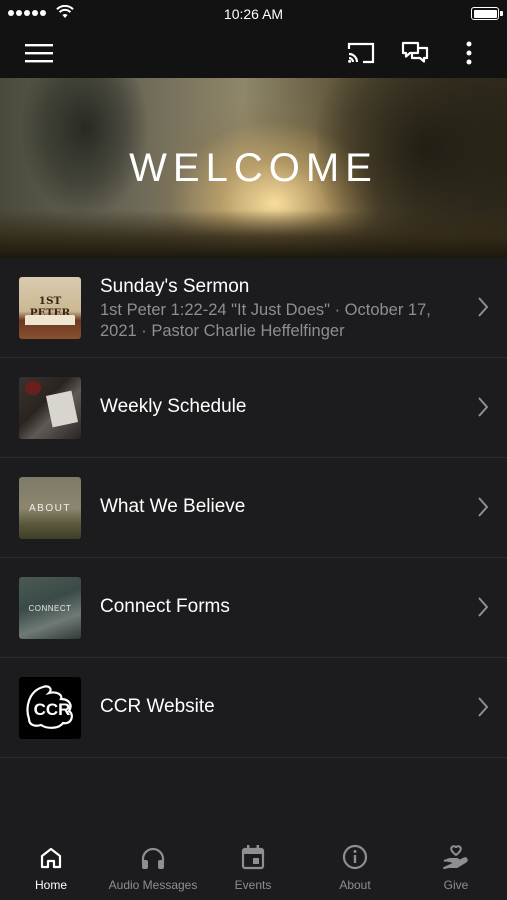  I want to click on menu-icon, so click(39, 53).